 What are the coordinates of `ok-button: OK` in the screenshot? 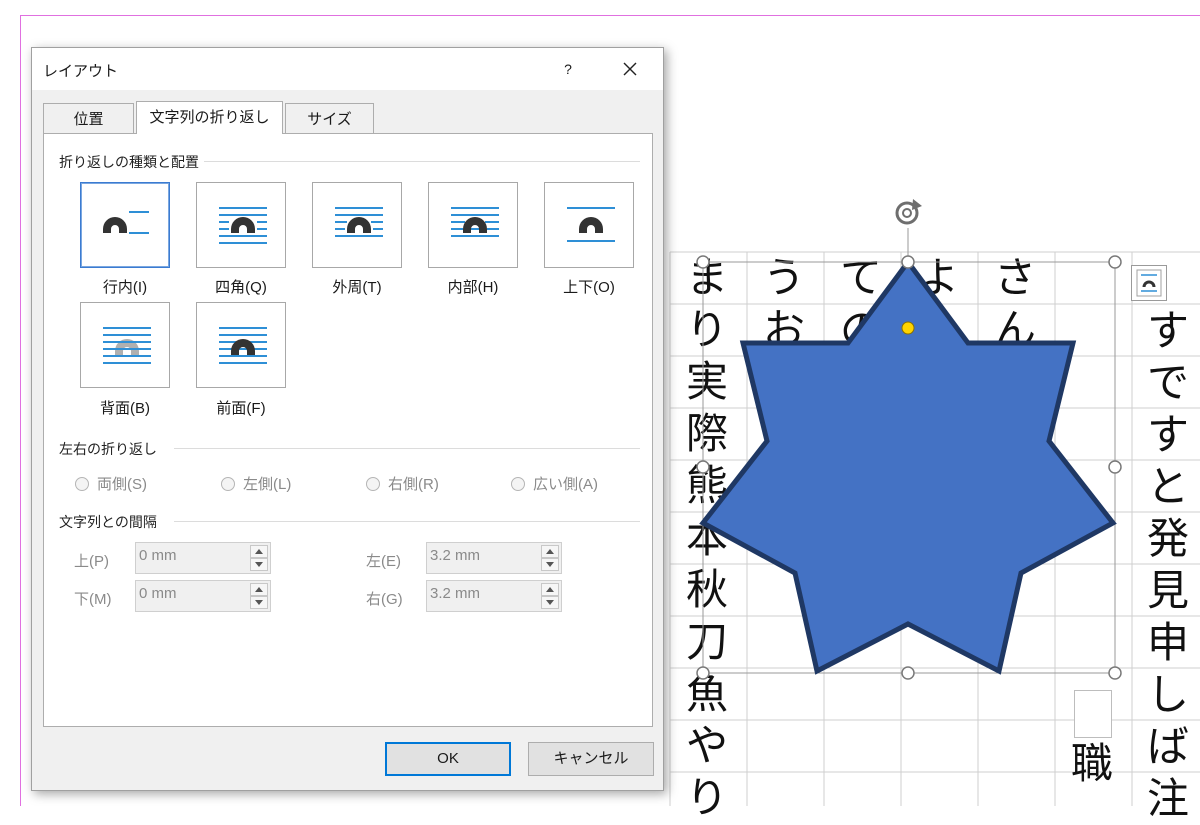 It's located at (448, 759).